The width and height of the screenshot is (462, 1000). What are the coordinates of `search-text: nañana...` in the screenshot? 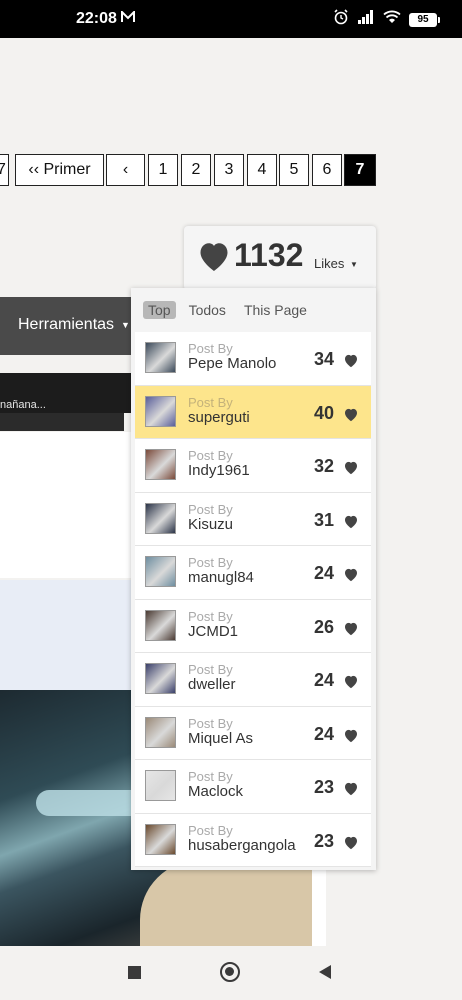 It's located at (23, 405).